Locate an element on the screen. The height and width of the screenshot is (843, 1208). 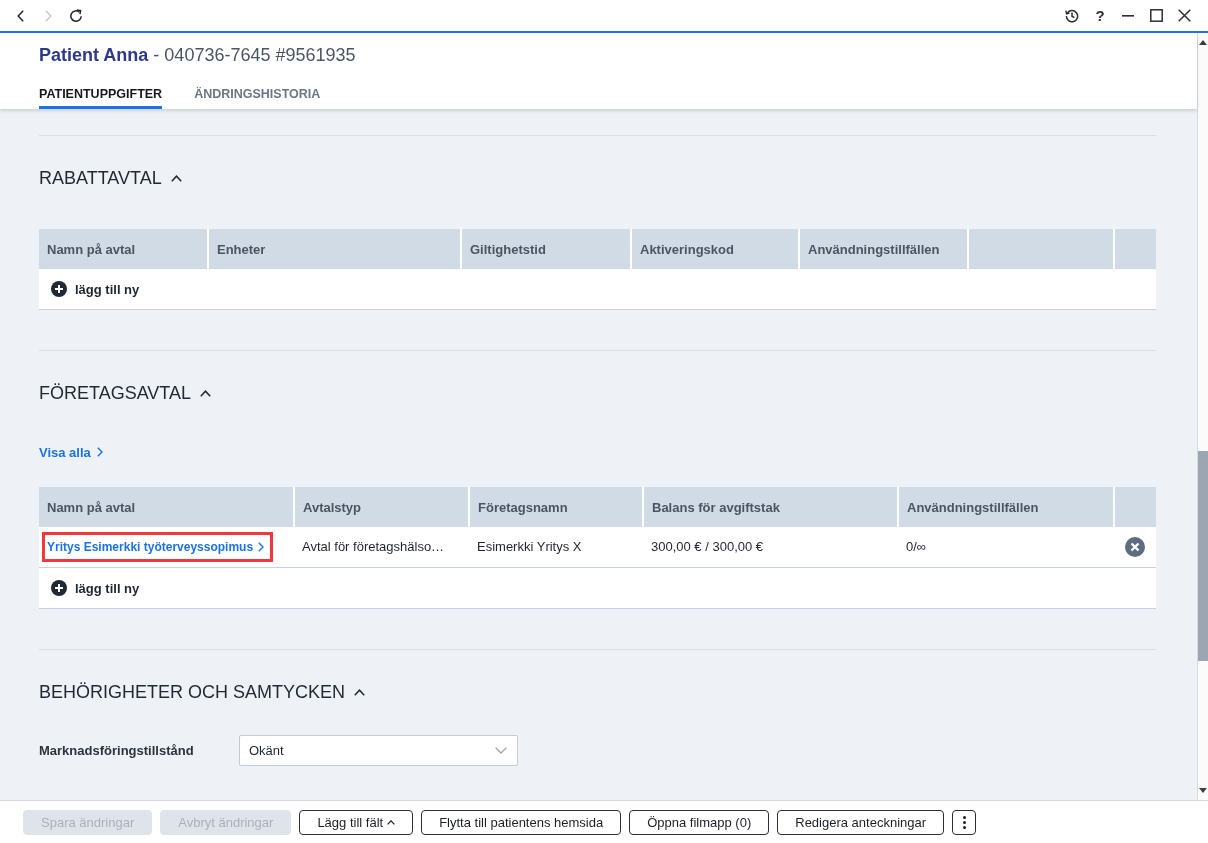
more-vertical-icon is located at coordinates (964, 822).